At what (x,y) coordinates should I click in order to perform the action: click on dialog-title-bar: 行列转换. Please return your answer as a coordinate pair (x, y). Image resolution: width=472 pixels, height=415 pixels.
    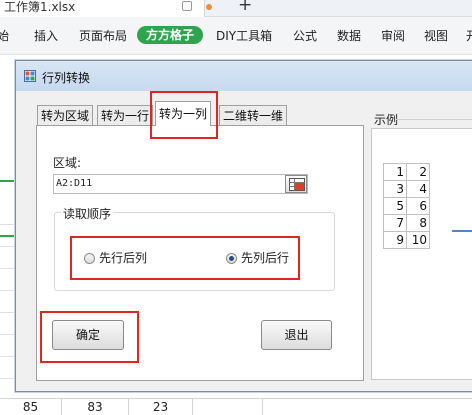
    Looking at the image, I should click on (244, 76).